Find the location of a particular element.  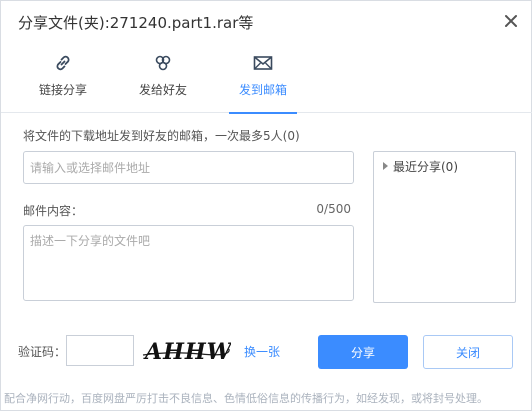

tab-send-friends: 发给好友 is located at coordinates (163, 79).